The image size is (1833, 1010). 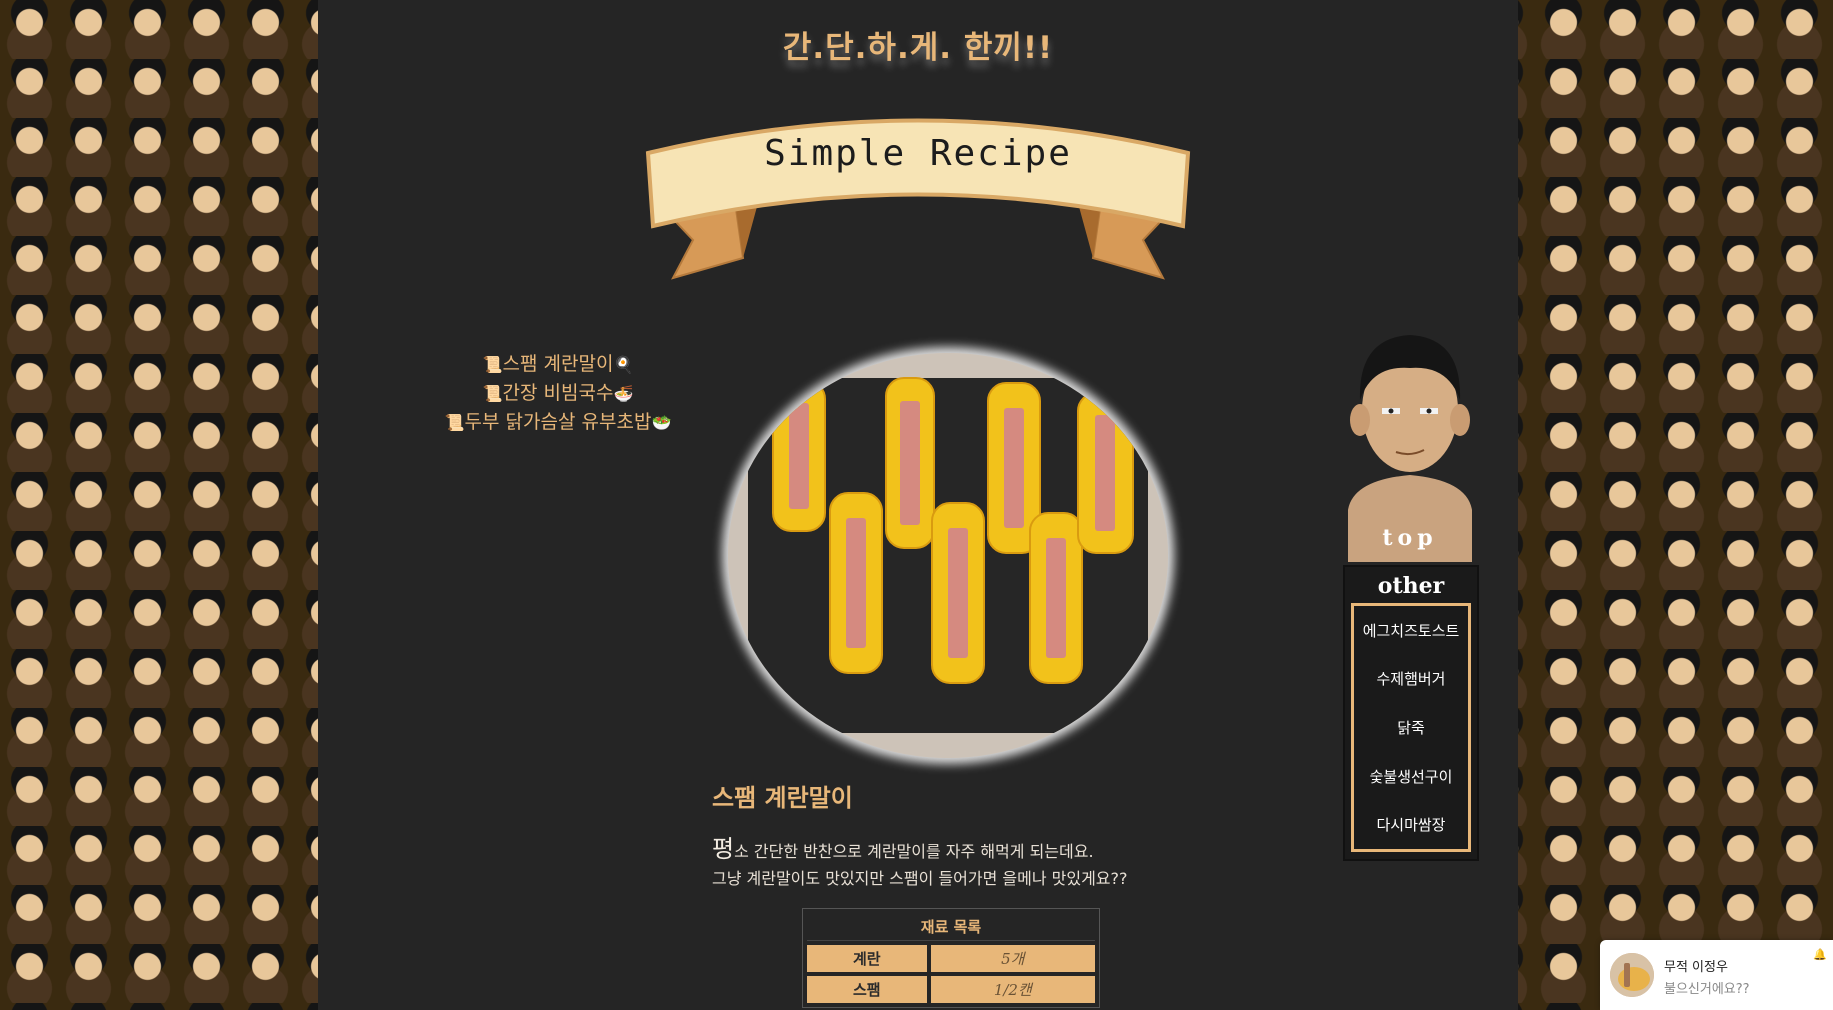 What do you see at coordinates (867, 958) in the screenshot?
I see `ingredient-name: 계란` at bounding box center [867, 958].